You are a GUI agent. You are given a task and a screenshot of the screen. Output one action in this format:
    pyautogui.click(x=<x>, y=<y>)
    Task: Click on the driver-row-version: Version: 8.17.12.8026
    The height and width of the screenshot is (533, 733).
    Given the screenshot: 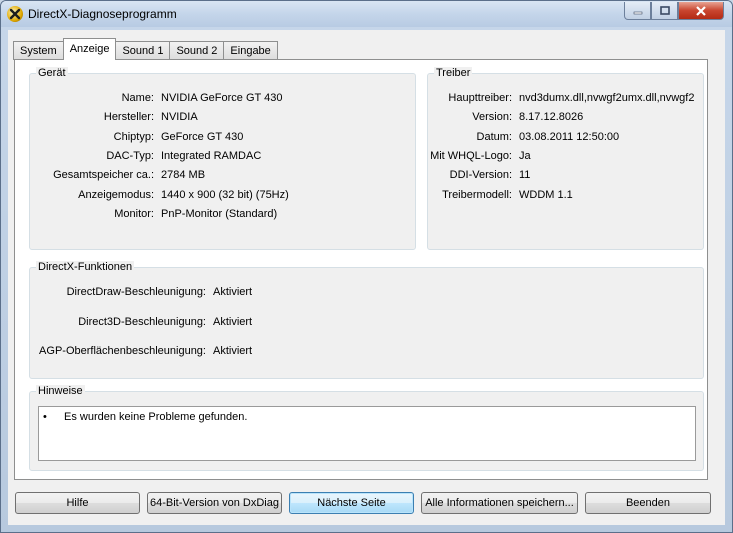 What is the action you would take?
    pyautogui.click(x=565, y=118)
    